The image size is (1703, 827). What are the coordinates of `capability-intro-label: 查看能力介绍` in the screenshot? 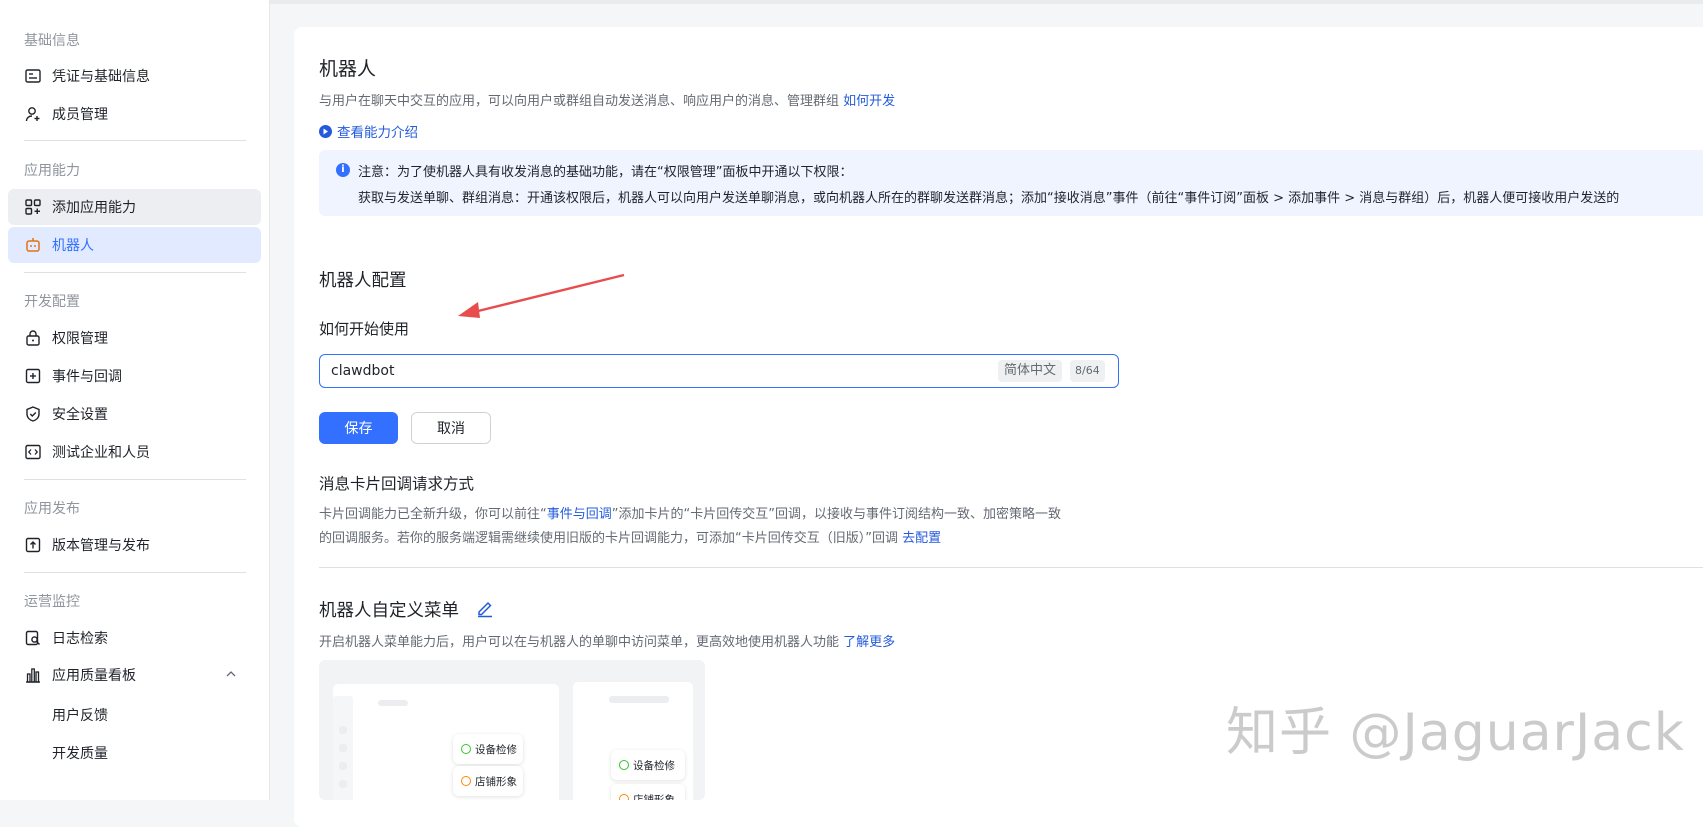 It's located at (377, 133).